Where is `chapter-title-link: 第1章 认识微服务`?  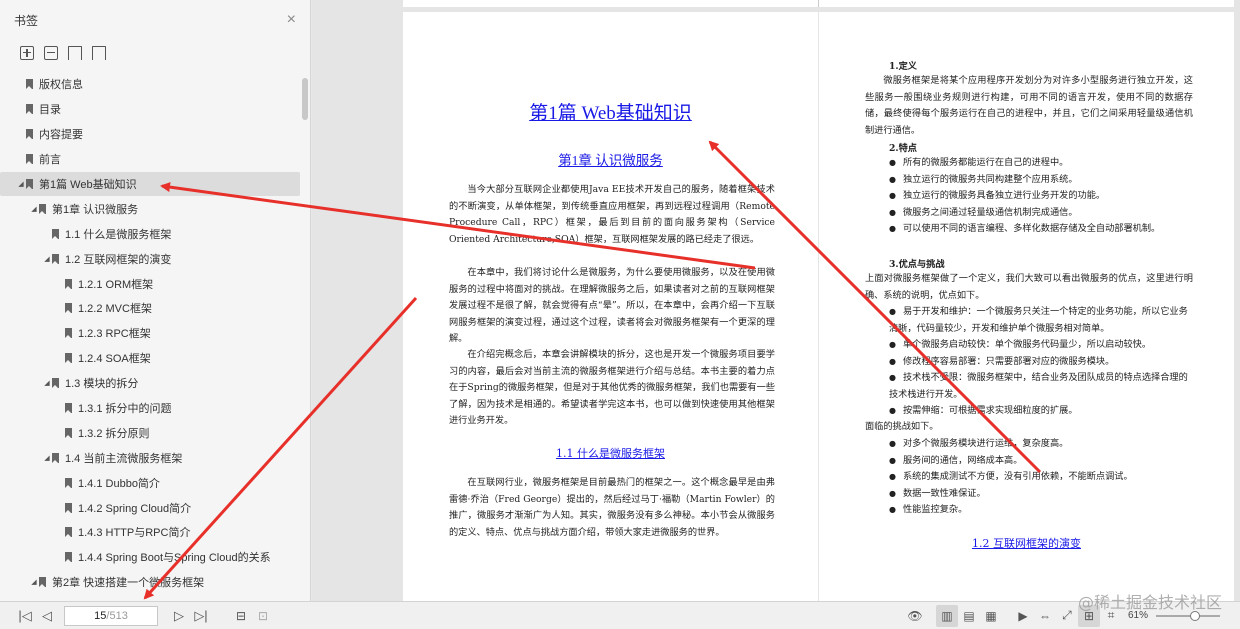 chapter-title-link: 第1章 认识微服务 is located at coordinates (610, 159).